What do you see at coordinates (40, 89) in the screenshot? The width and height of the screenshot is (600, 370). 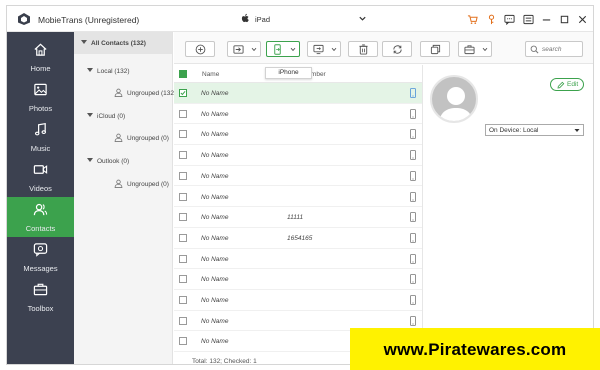 I see `photos-icon` at bounding box center [40, 89].